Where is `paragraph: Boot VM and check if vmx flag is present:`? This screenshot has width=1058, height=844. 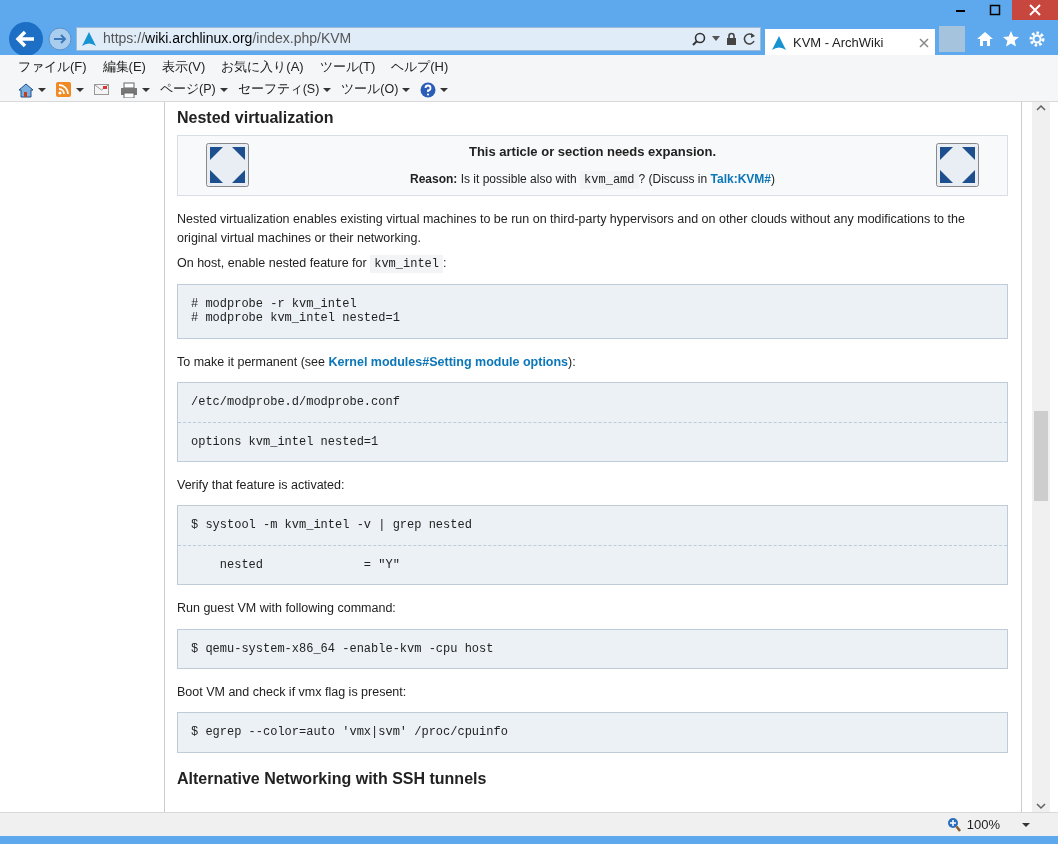
paragraph: Boot VM and check if vmx flag is present: is located at coordinates (292, 692).